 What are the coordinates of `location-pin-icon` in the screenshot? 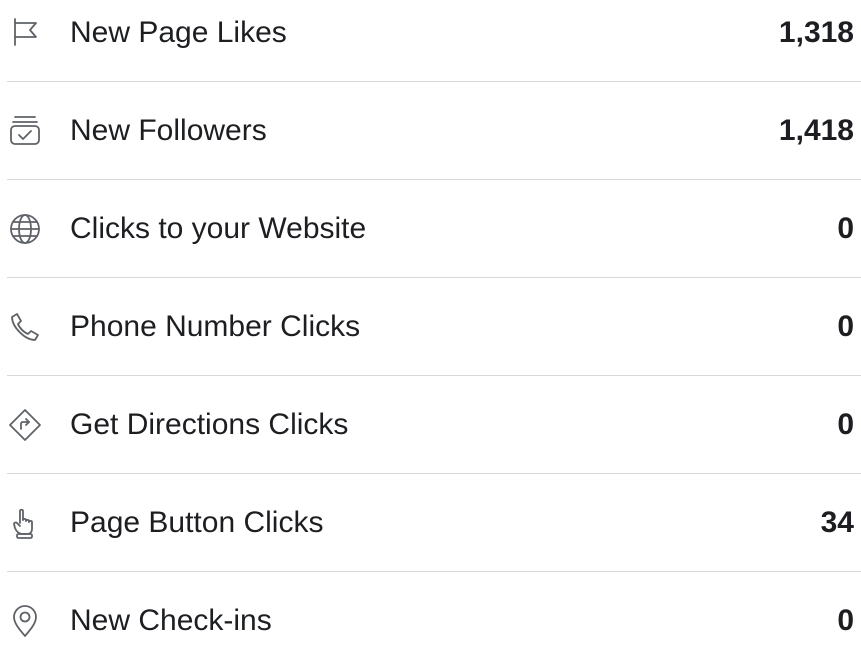 It's located at (25, 621).